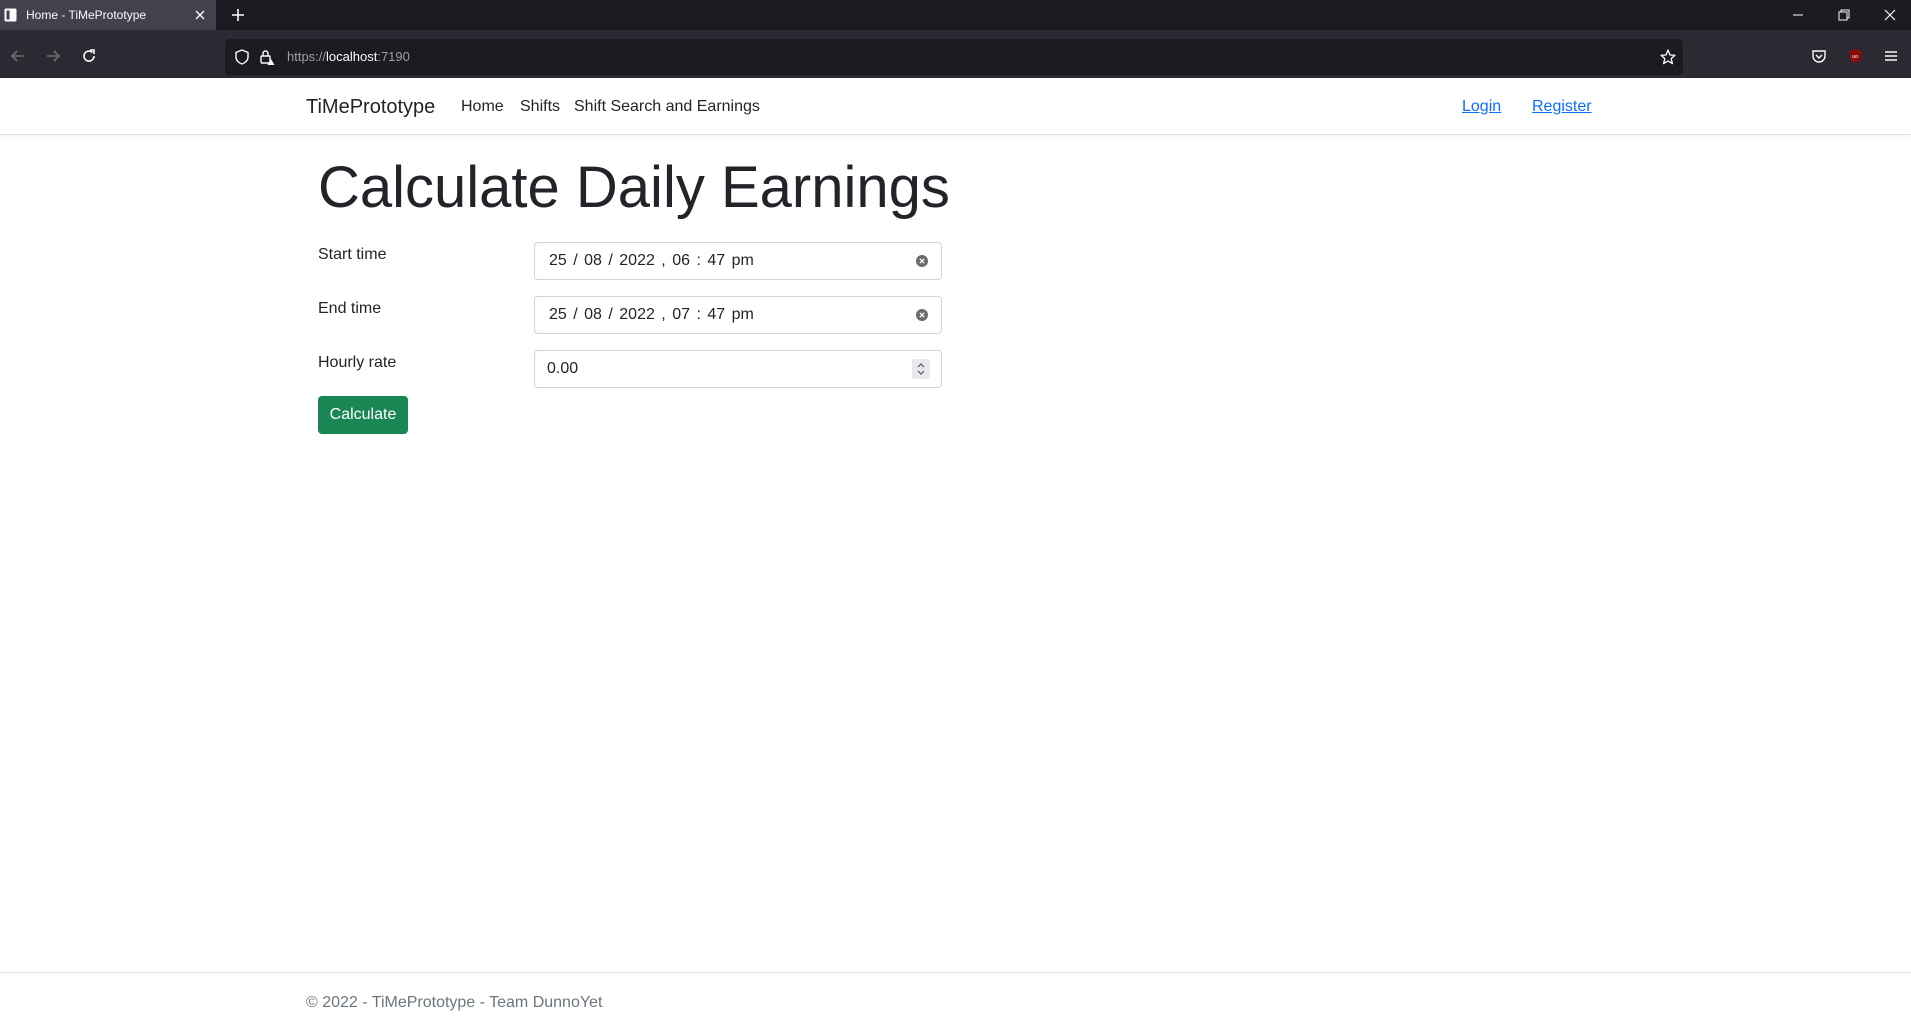 The image size is (1911, 1033). What do you see at coordinates (352, 56) in the screenshot?
I see `url-host: localhost` at bounding box center [352, 56].